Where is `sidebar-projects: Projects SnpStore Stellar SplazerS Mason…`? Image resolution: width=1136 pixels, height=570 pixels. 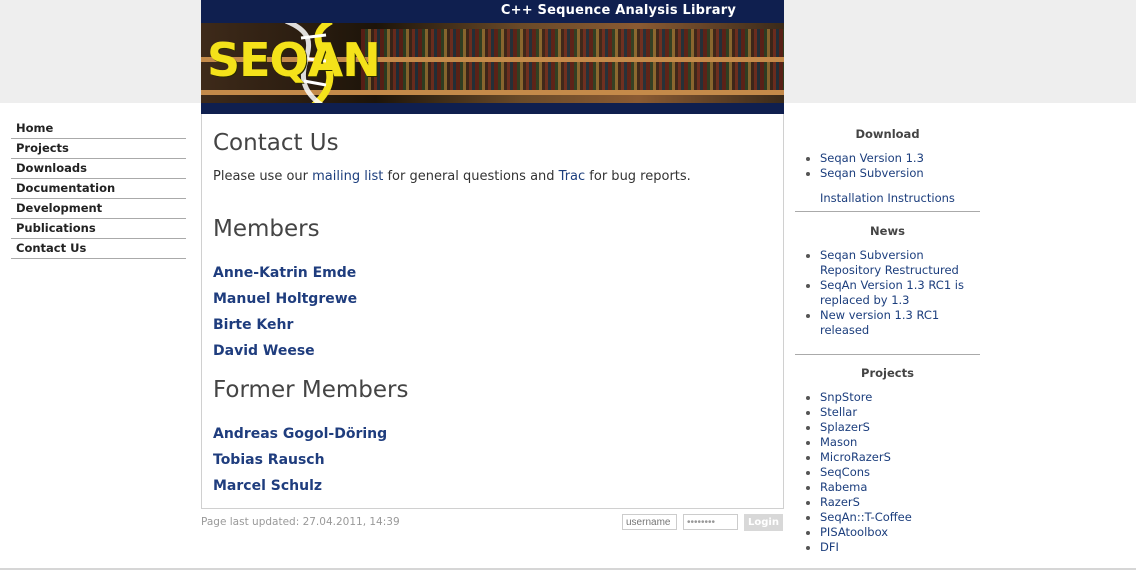 sidebar-projects: Projects SnpStore Stellar SplazerS Mason… is located at coordinates (887, 460).